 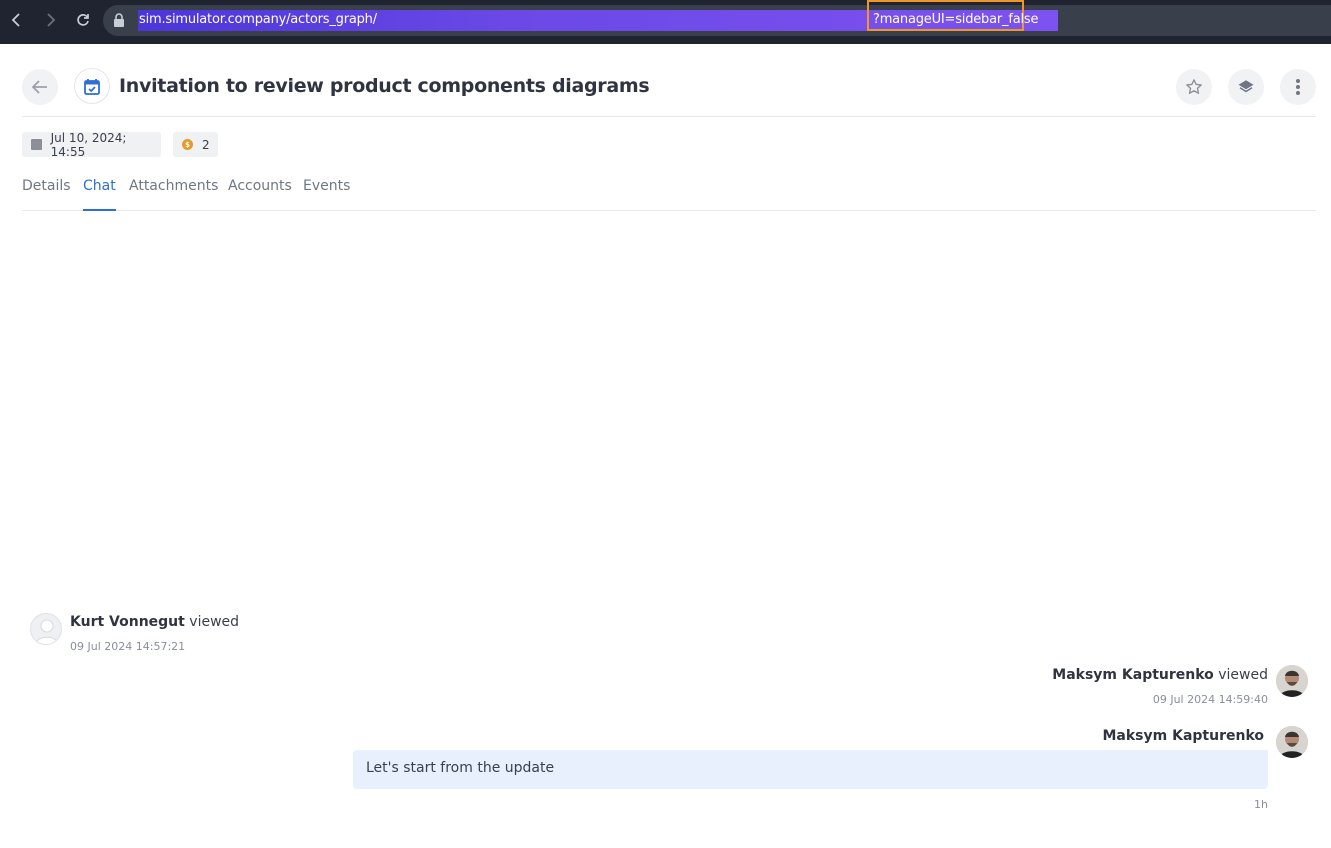 I want to click on date-chip: Jul 10, 2024; 14:55, so click(x=91, y=144).